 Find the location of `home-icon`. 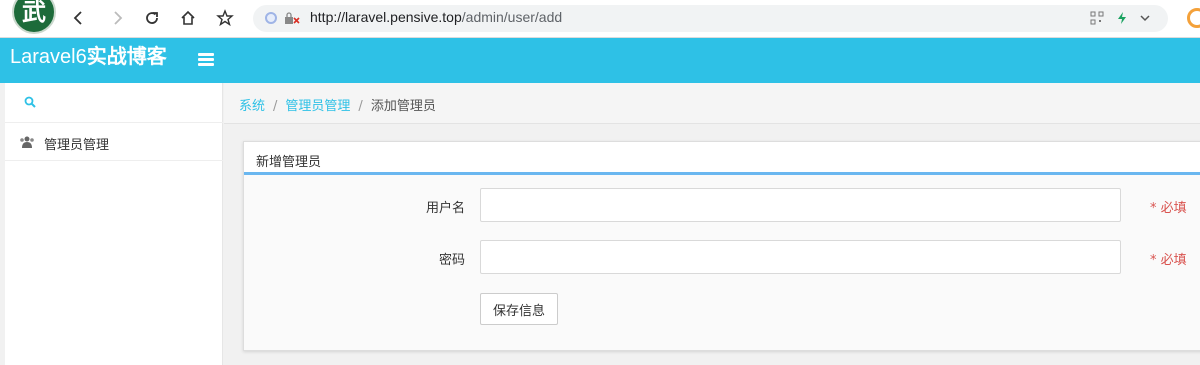

home-icon is located at coordinates (188, 17).